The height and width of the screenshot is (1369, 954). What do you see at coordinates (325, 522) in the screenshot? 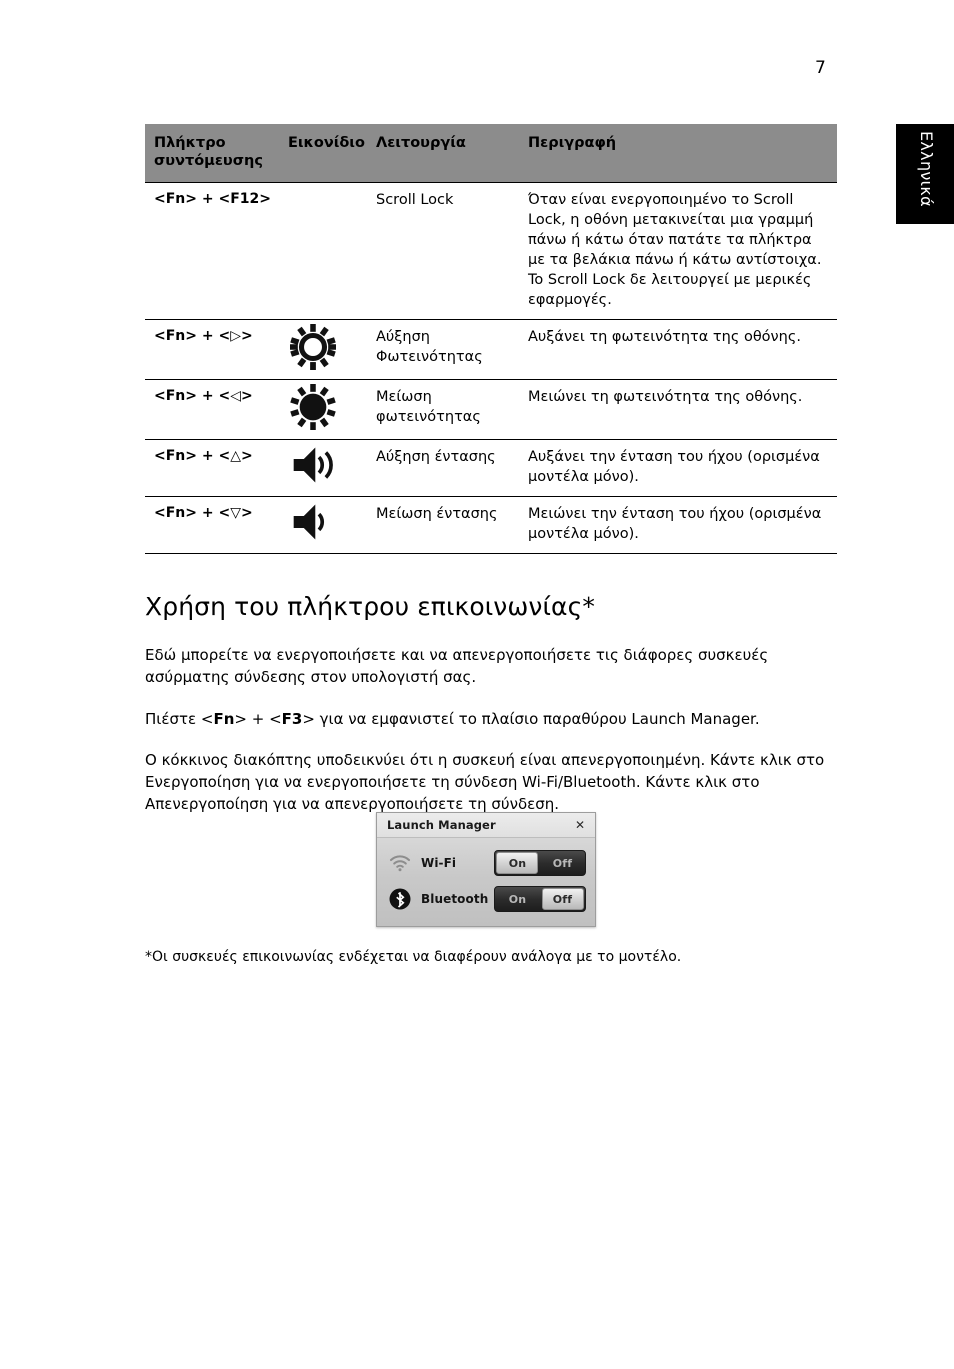
I see `volume-down-icon` at bounding box center [325, 522].